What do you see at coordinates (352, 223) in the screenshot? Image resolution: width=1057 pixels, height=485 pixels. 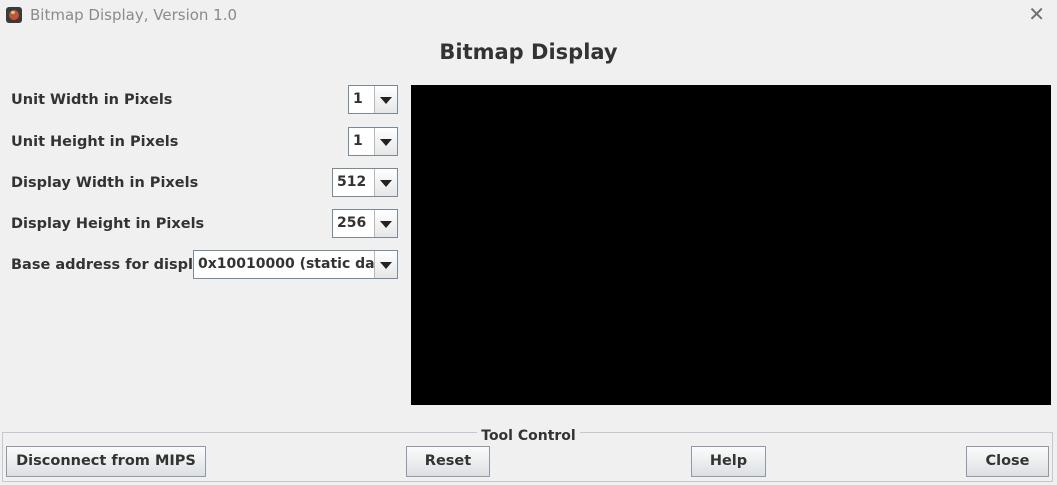 I see `display-height-value: 256` at bounding box center [352, 223].